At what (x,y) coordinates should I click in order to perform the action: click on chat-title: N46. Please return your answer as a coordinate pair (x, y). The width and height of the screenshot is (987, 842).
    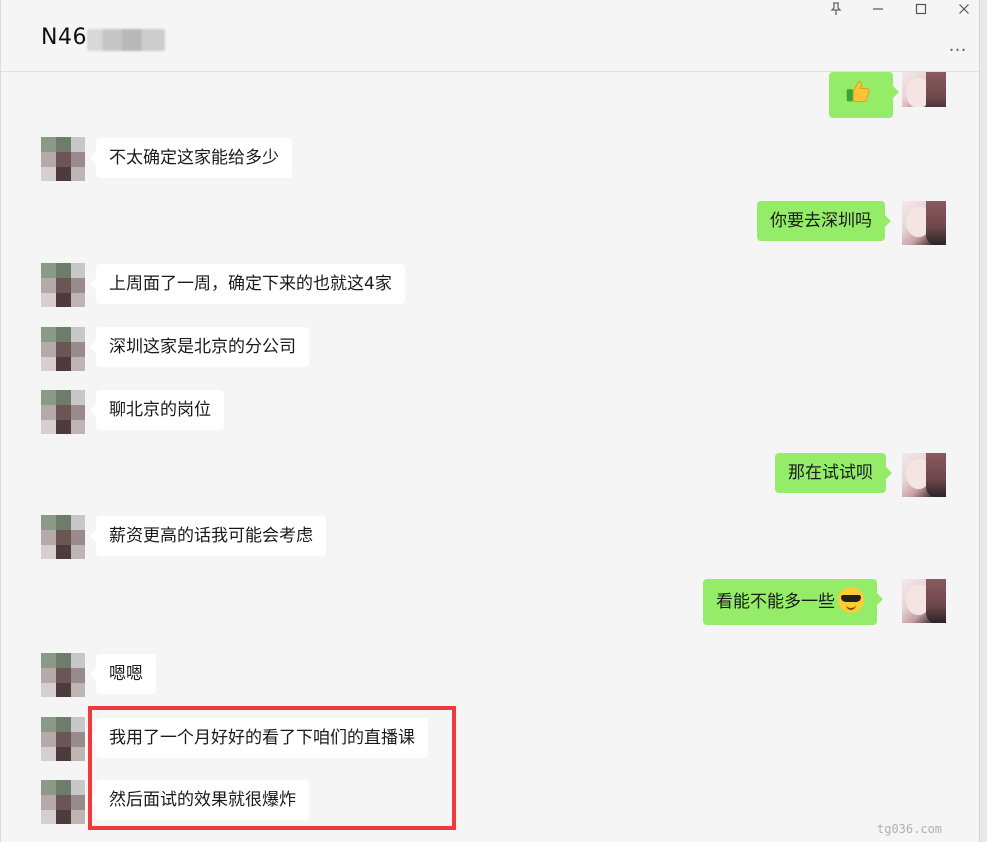
    Looking at the image, I should click on (64, 37).